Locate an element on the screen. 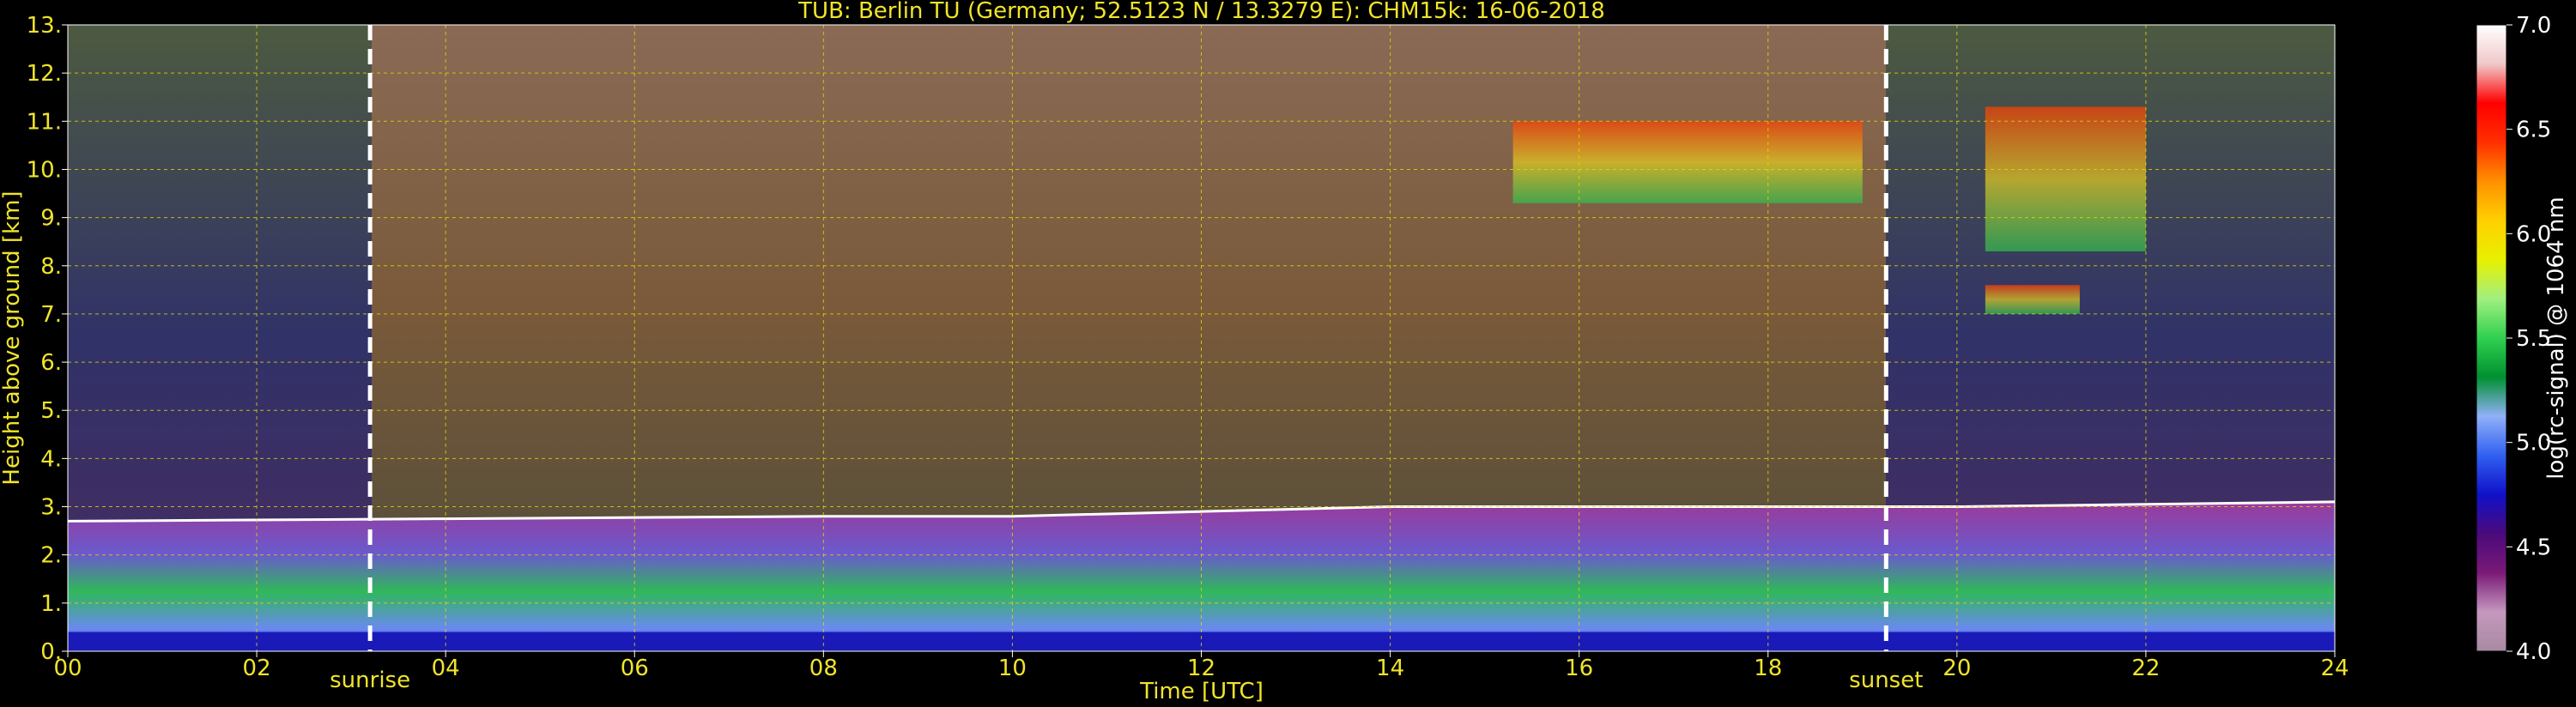  colorbar-label: log(rc-signal) @ 1064 nm is located at coordinates (2556, 337).